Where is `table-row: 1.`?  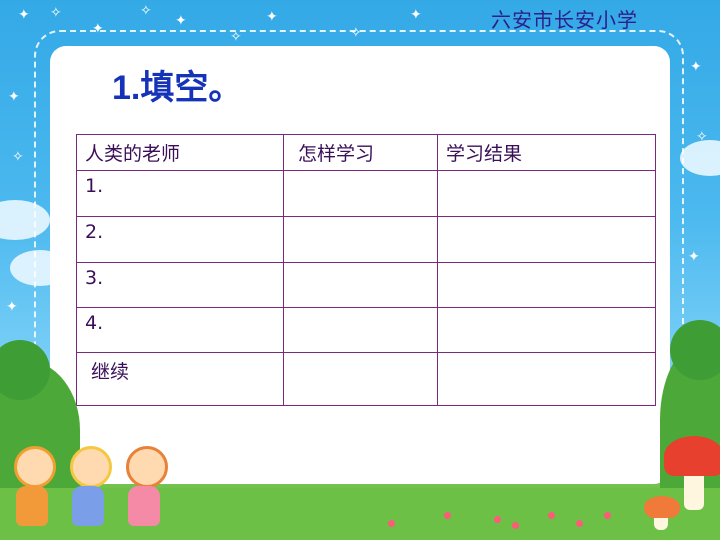 table-row: 1. is located at coordinates (366, 193).